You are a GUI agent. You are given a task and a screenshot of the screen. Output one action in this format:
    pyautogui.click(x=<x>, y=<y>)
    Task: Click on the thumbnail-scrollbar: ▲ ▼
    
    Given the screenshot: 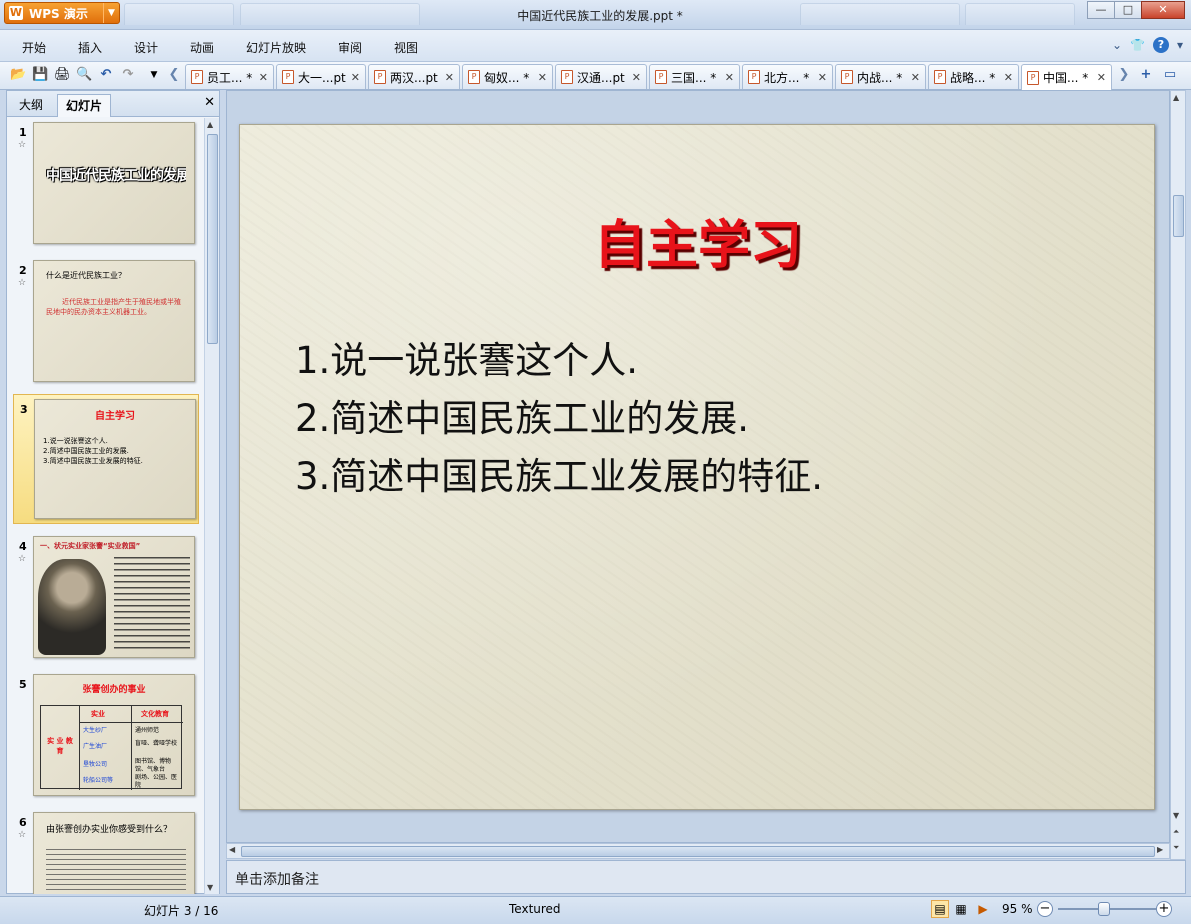 What is the action you would take?
    pyautogui.click(x=211, y=506)
    